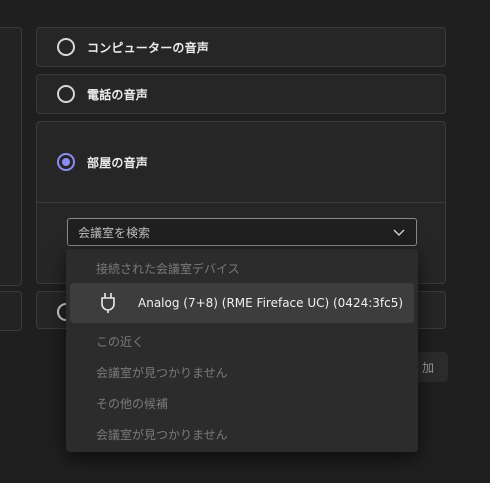 Image resolution: width=490 pixels, height=483 pixels. Describe the element at coordinates (11, 156) in the screenshot. I see `left-panel` at that location.